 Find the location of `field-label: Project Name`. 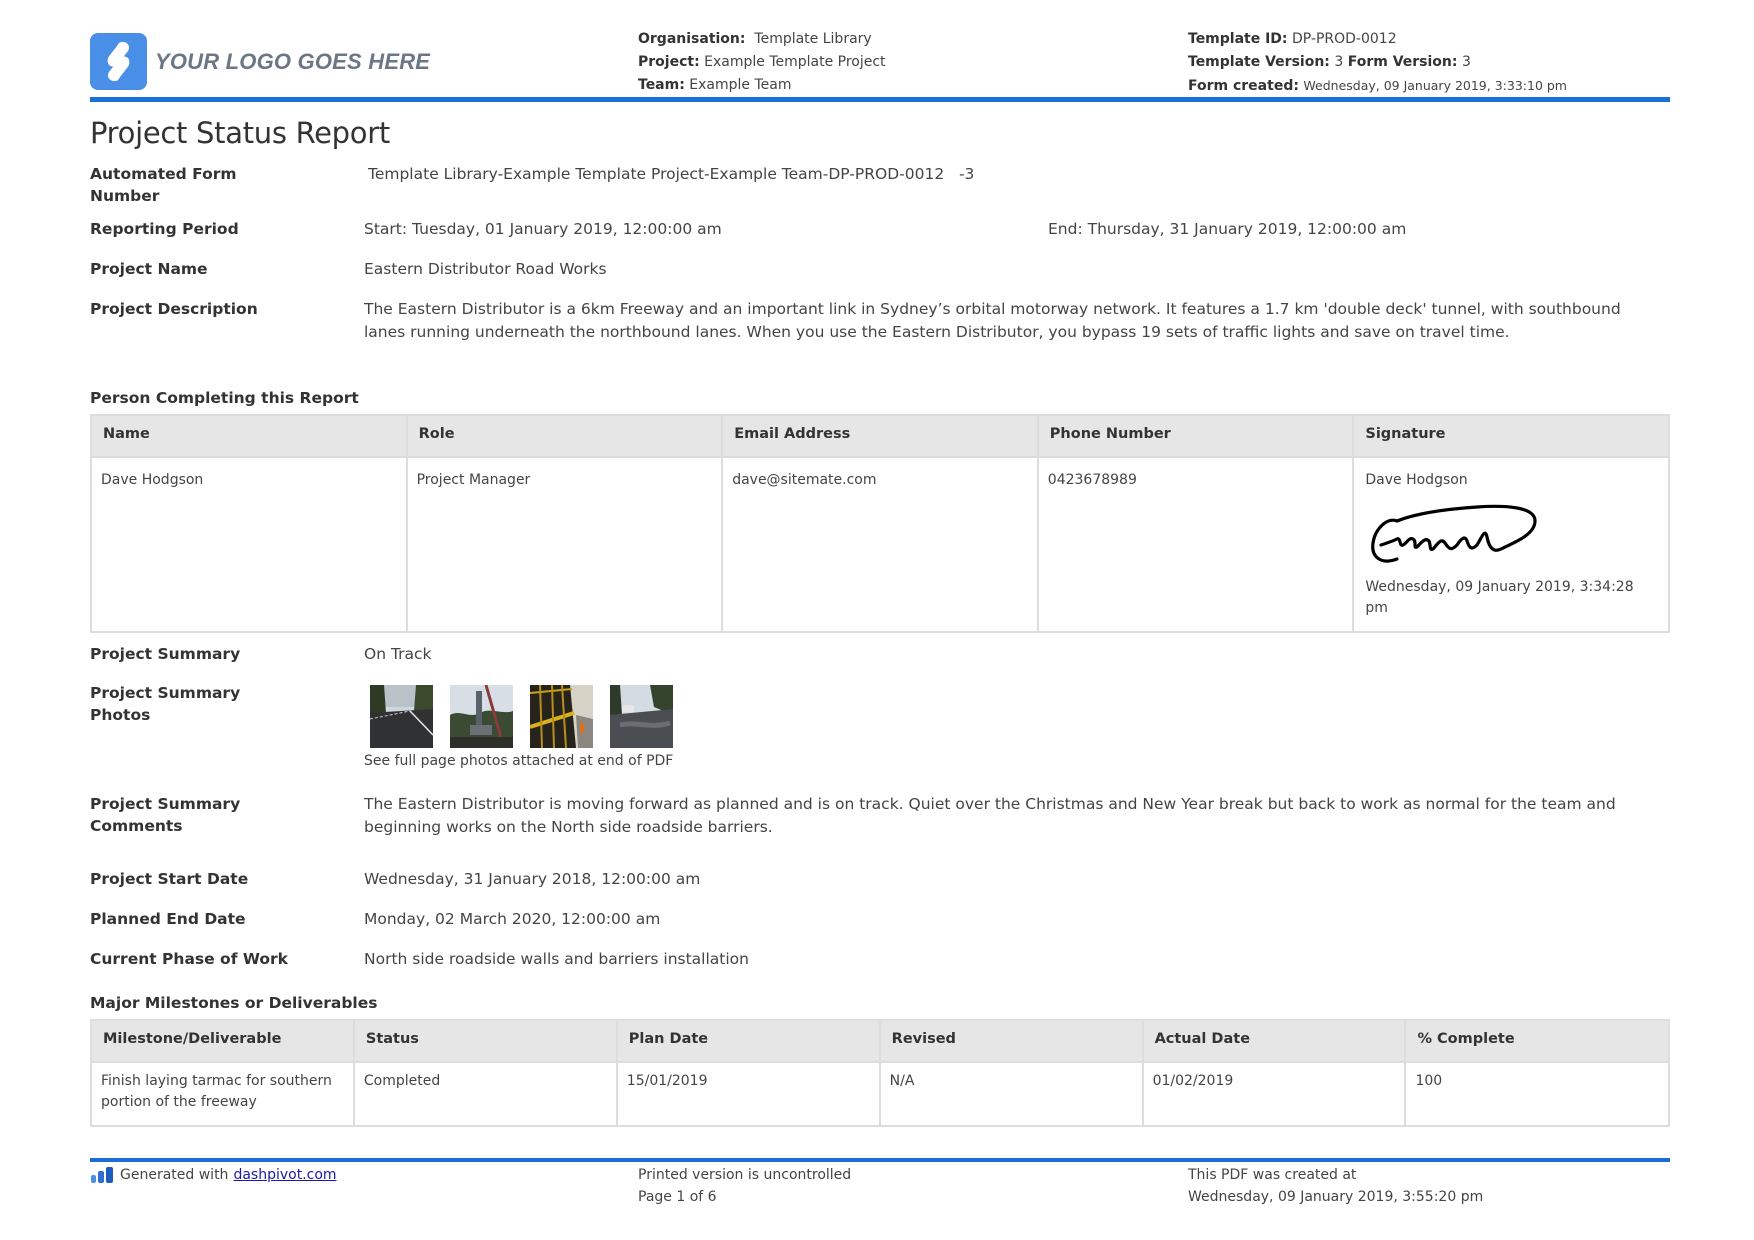

field-label: Project Name is located at coordinates (149, 269).